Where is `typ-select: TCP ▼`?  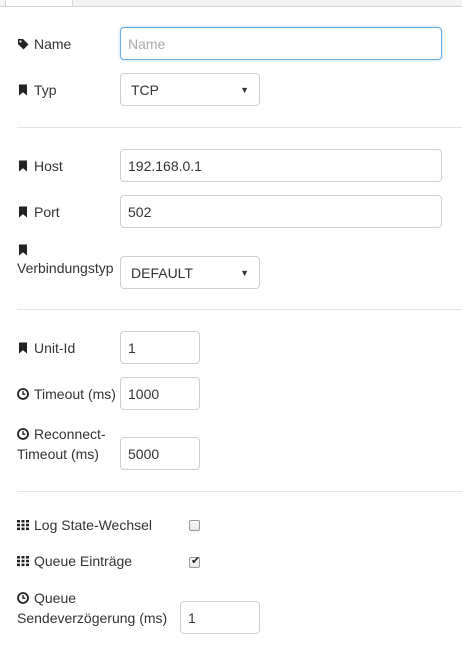 typ-select: TCP ▼ is located at coordinates (190, 89).